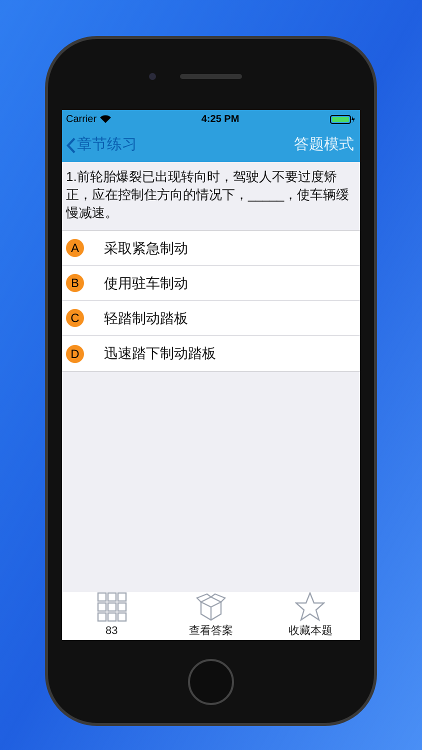 This screenshot has height=750, width=422. I want to click on camera-icon, so click(152, 76).